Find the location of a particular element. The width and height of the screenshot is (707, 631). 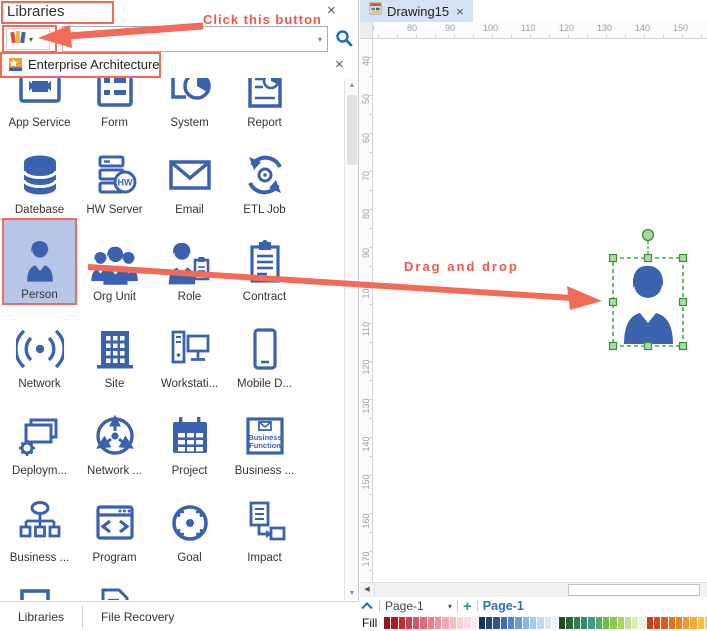

scroll-left-icon: ◀ is located at coordinates (367, 590).